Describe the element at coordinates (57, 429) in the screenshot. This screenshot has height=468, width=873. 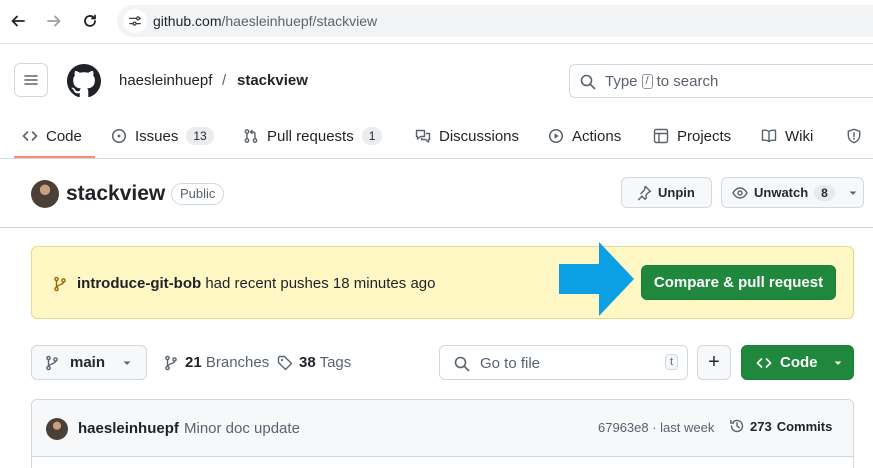
I see `commit-author-avatar` at that location.